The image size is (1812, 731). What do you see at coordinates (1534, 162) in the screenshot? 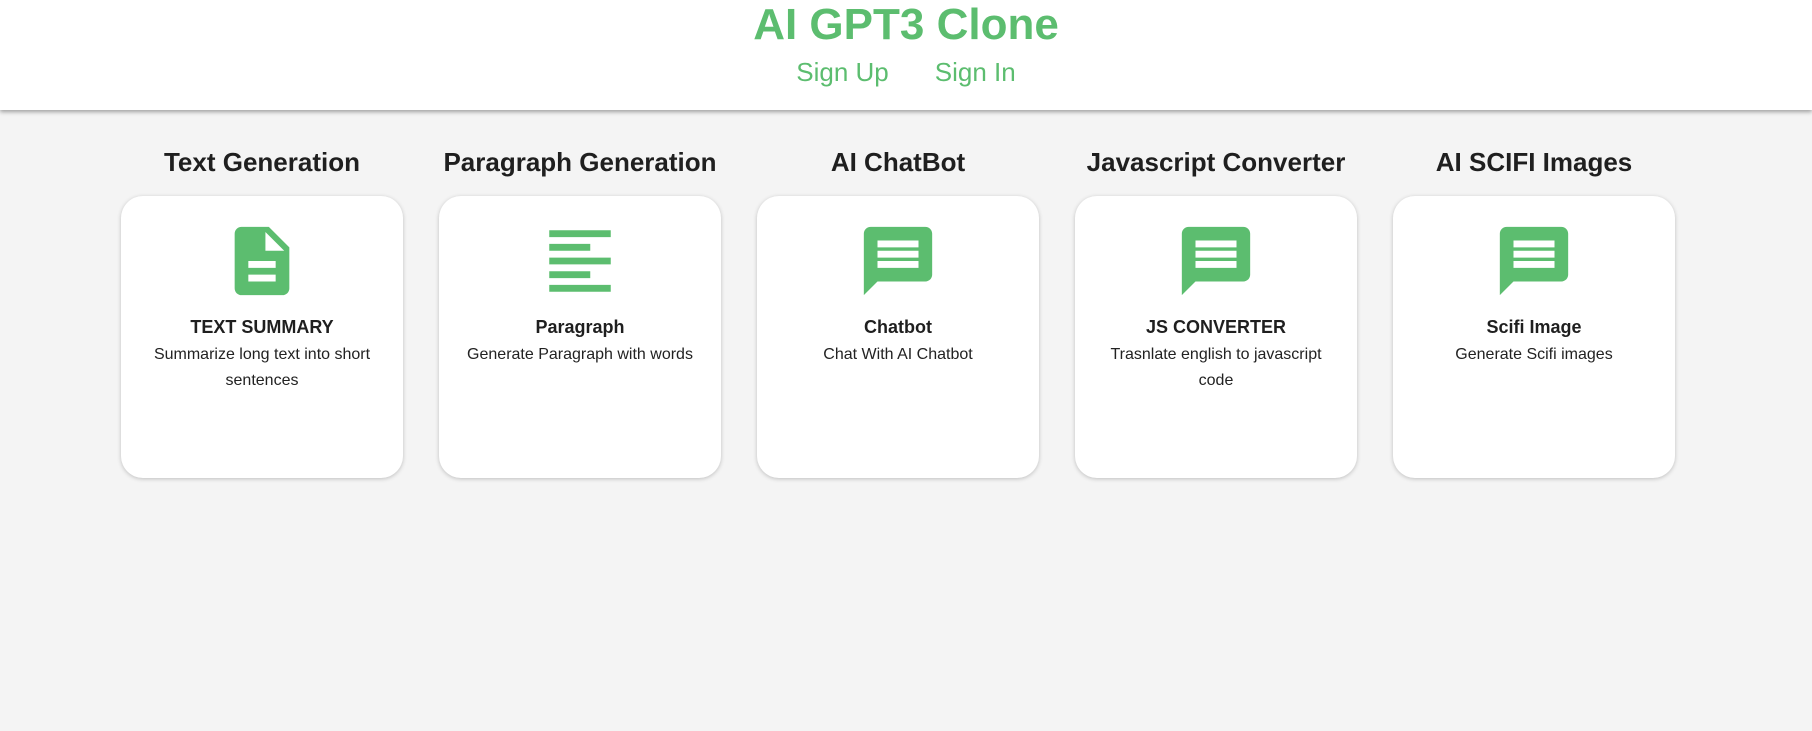
I see `section-title: AI SCIFI Images` at bounding box center [1534, 162].